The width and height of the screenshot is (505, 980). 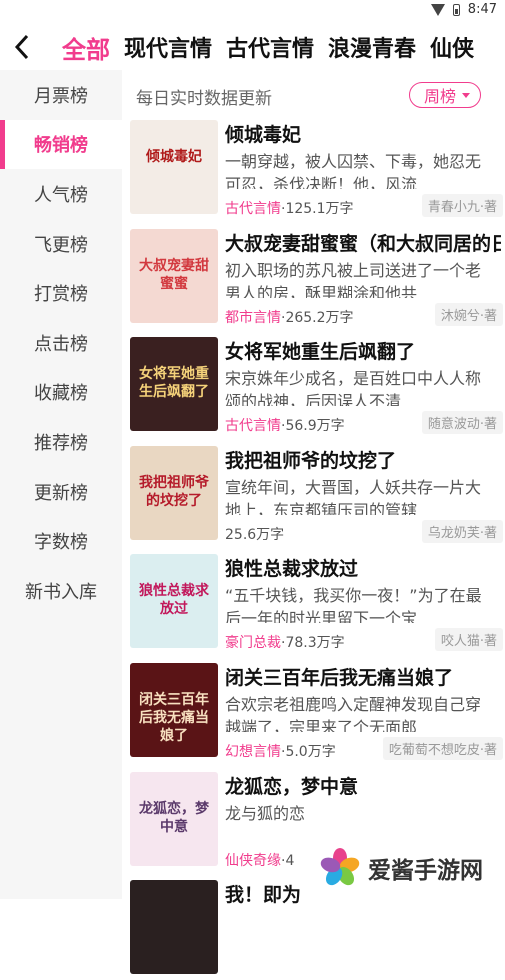 I want to click on book-title: 狼性总裁求放过, so click(x=363, y=567).